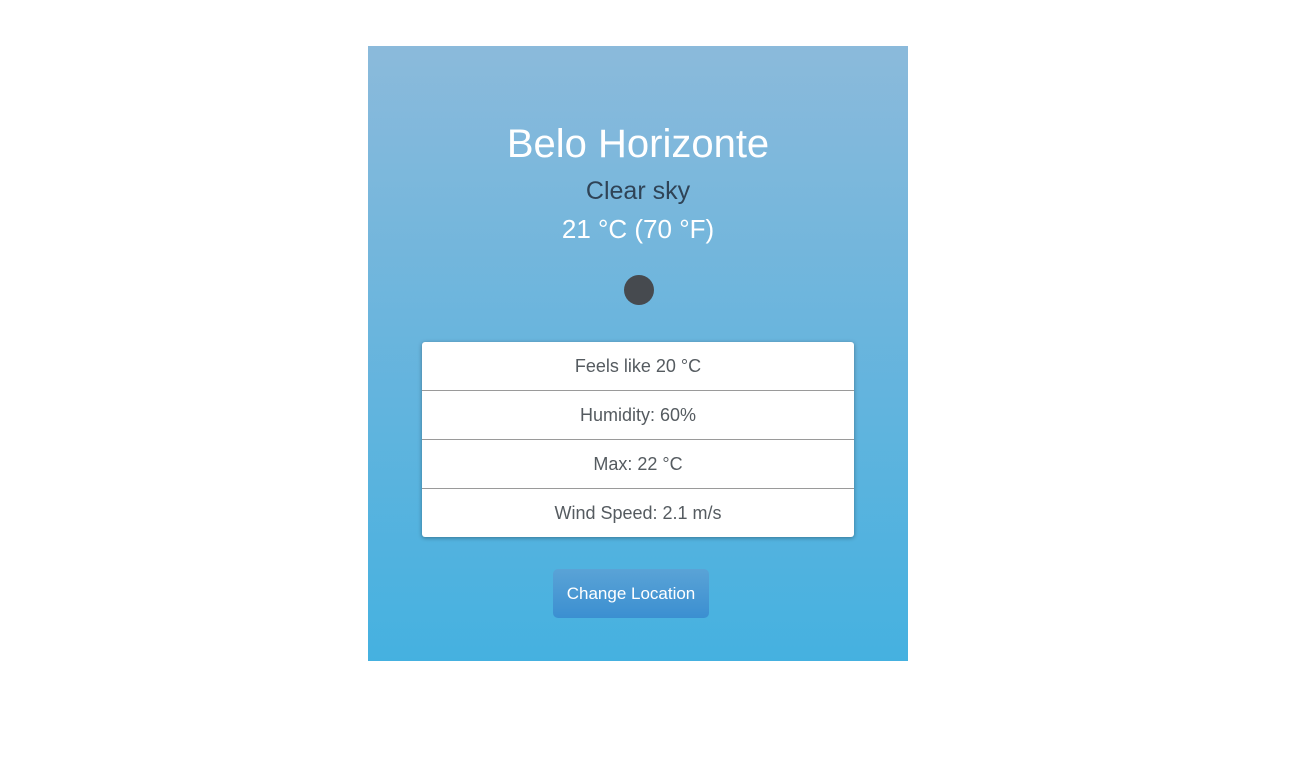 The width and height of the screenshot is (1314, 781). I want to click on temperature: 21 °C (70 °F), so click(638, 229).